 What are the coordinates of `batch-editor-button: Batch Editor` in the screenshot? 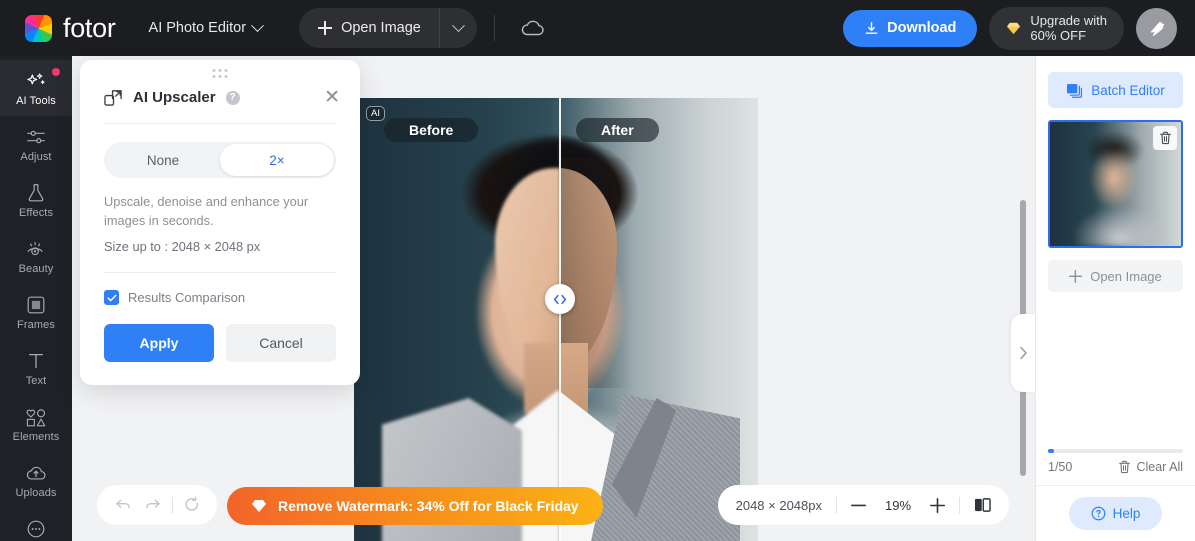 It's located at (1115, 90).